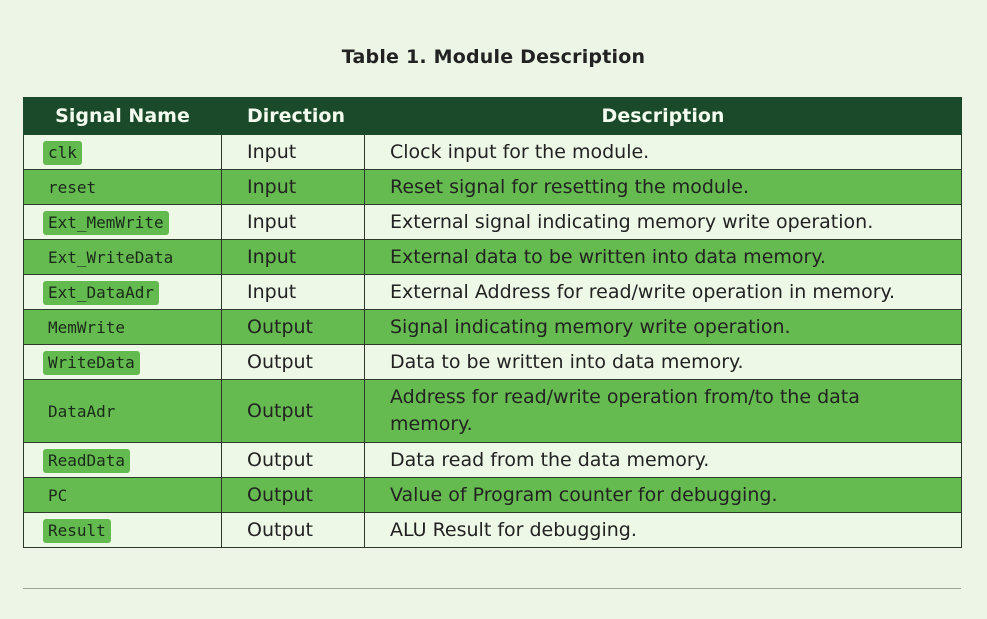 The image size is (987, 619). I want to click on header-direction: Direction, so click(293, 116).